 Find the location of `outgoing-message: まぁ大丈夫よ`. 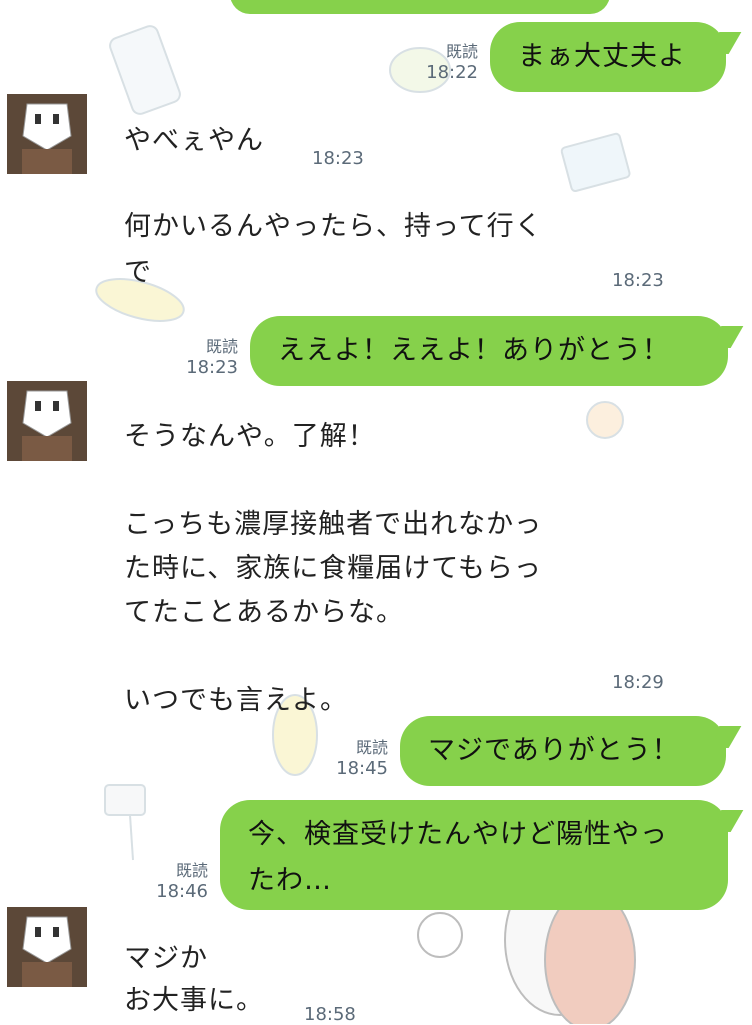

outgoing-message: まぁ大丈夫よ is located at coordinates (608, 57).